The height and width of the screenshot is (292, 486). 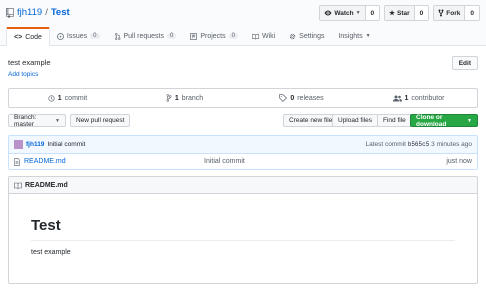 I want to click on readme-body: test example, so click(x=51, y=252).